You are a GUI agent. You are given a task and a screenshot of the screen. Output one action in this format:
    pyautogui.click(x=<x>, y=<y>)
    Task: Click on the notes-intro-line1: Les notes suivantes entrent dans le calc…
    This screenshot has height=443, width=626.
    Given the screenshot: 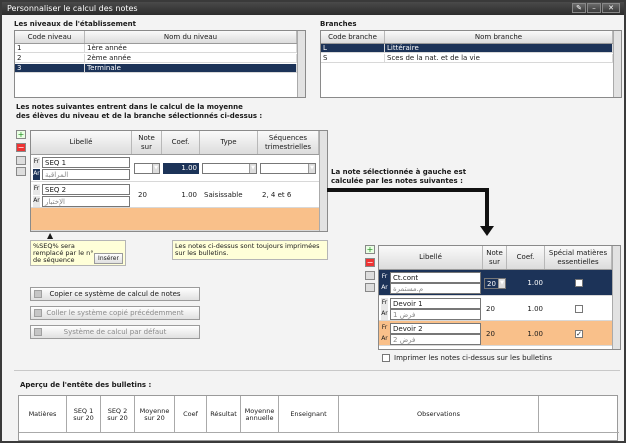 What is the action you would take?
    pyautogui.click(x=129, y=107)
    